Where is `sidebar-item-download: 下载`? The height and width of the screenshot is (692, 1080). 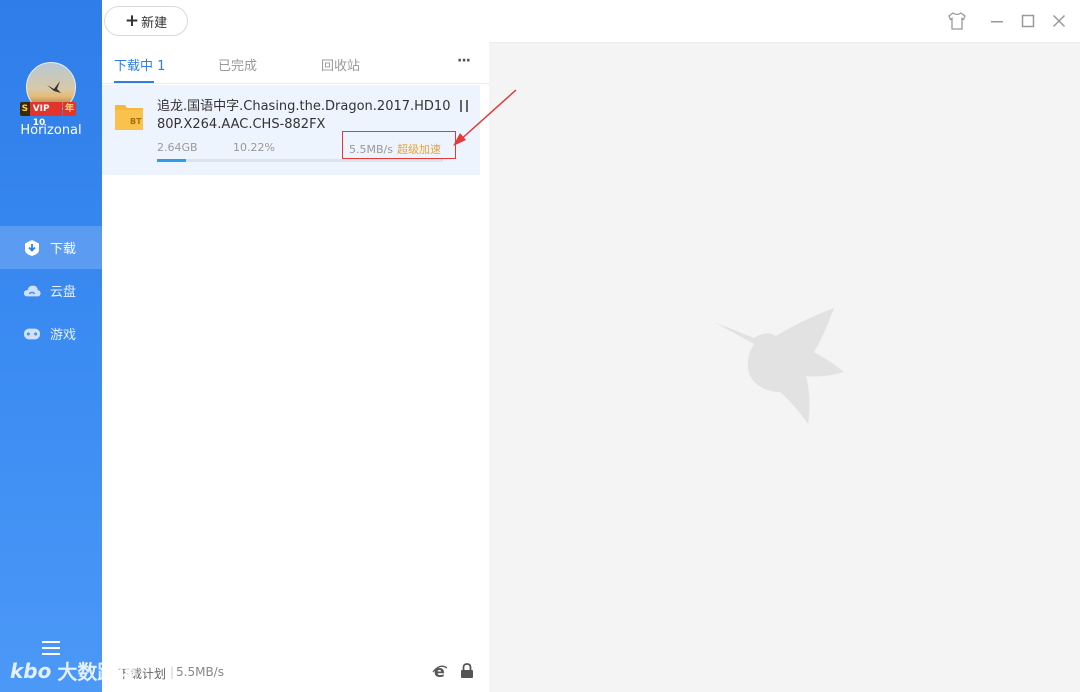
sidebar-item-download: 下载 is located at coordinates (51, 247).